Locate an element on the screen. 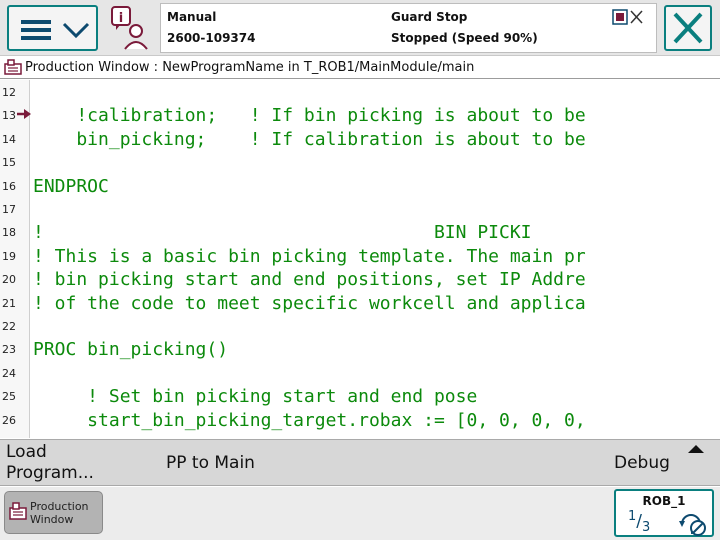  line-number: 21 is located at coordinates (9, 303).